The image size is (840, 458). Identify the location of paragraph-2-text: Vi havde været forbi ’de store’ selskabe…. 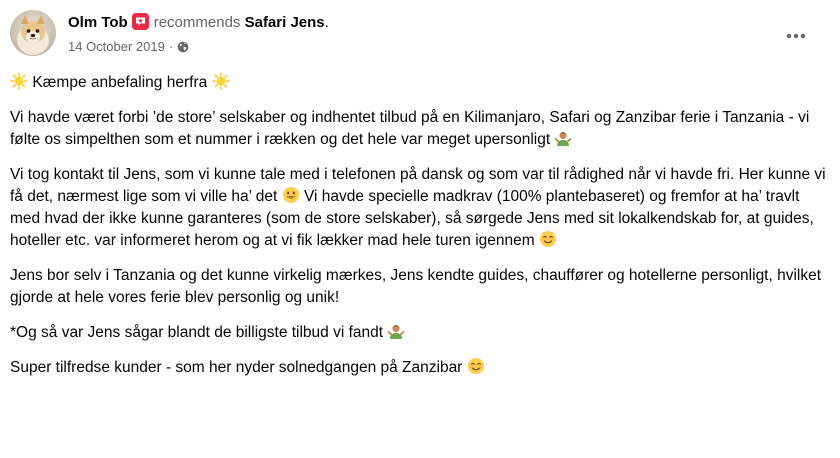
(410, 128).